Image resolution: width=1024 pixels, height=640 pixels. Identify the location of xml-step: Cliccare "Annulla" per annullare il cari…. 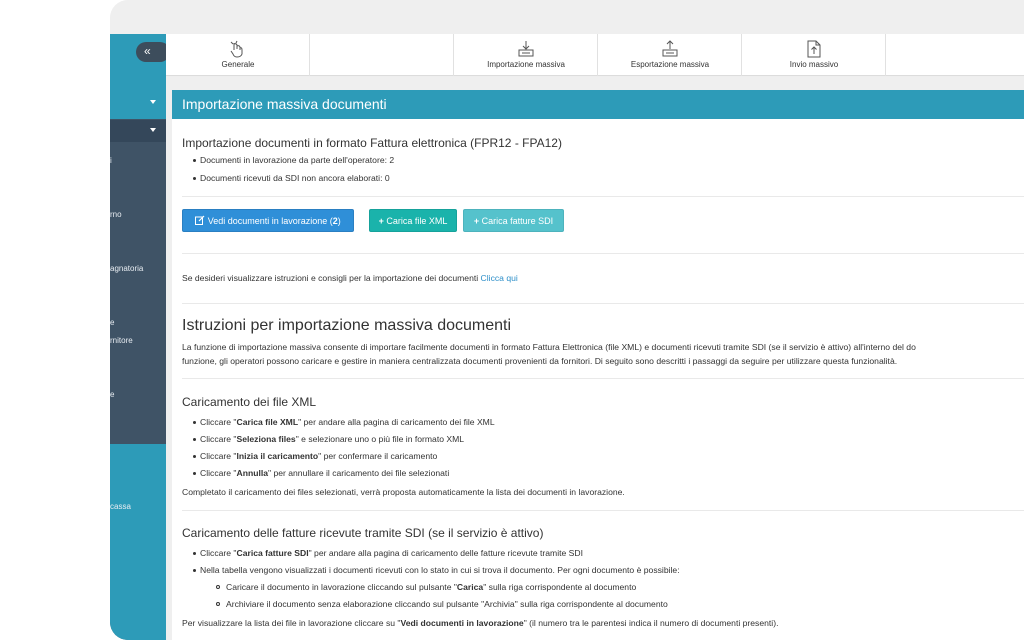
(325, 473).